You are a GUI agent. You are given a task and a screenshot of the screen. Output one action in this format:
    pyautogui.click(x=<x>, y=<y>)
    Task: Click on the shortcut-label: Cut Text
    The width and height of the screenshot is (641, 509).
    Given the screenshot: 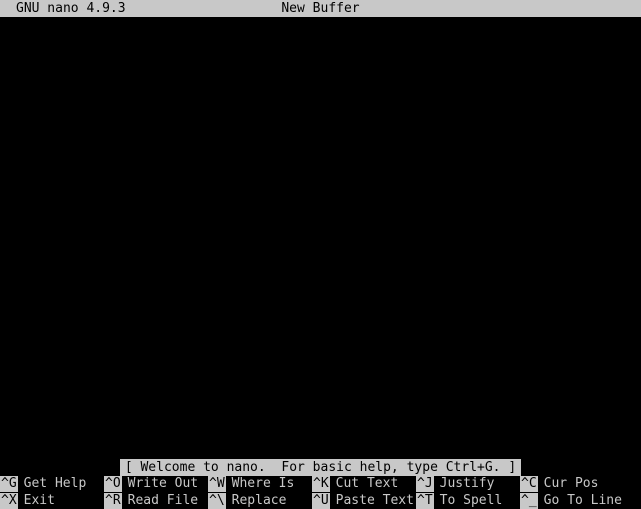 What is the action you would take?
    pyautogui.click(x=367, y=483)
    